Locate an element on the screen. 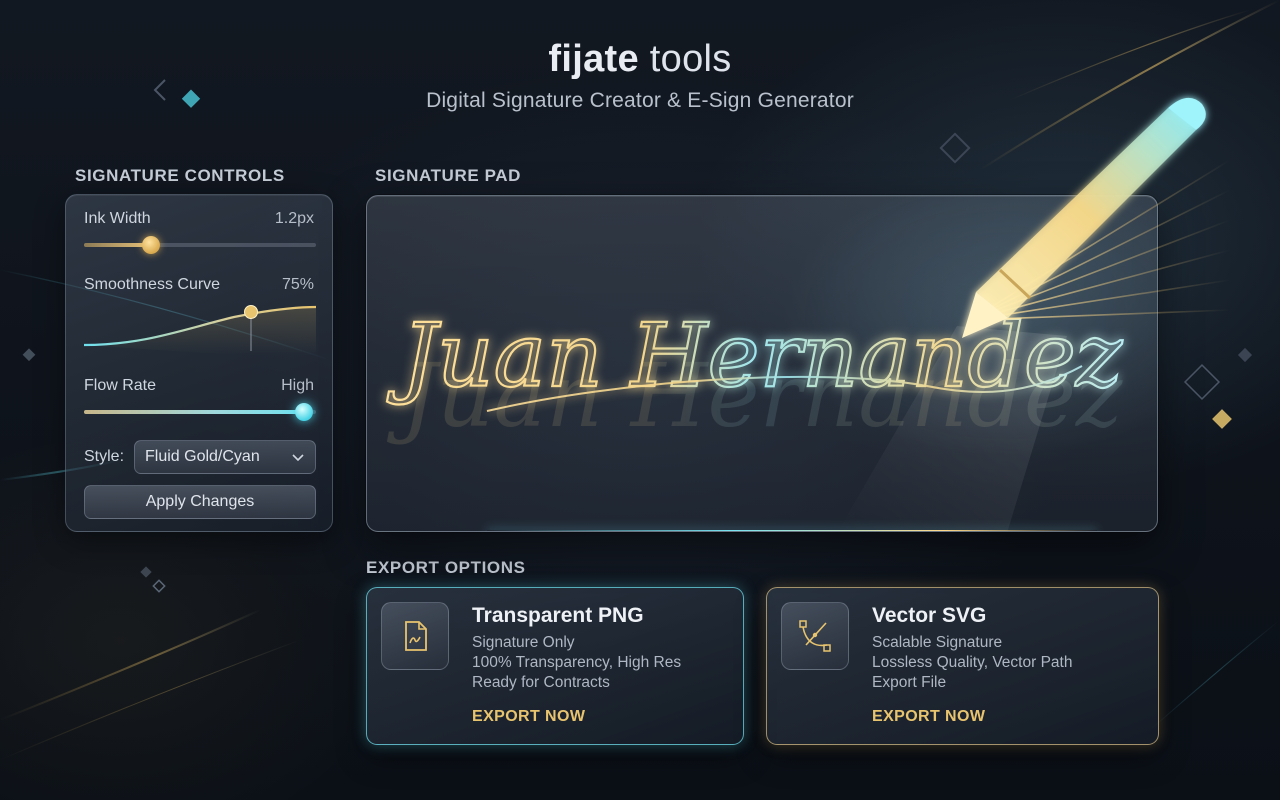  flow-rate-slider is located at coordinates (200, 412).